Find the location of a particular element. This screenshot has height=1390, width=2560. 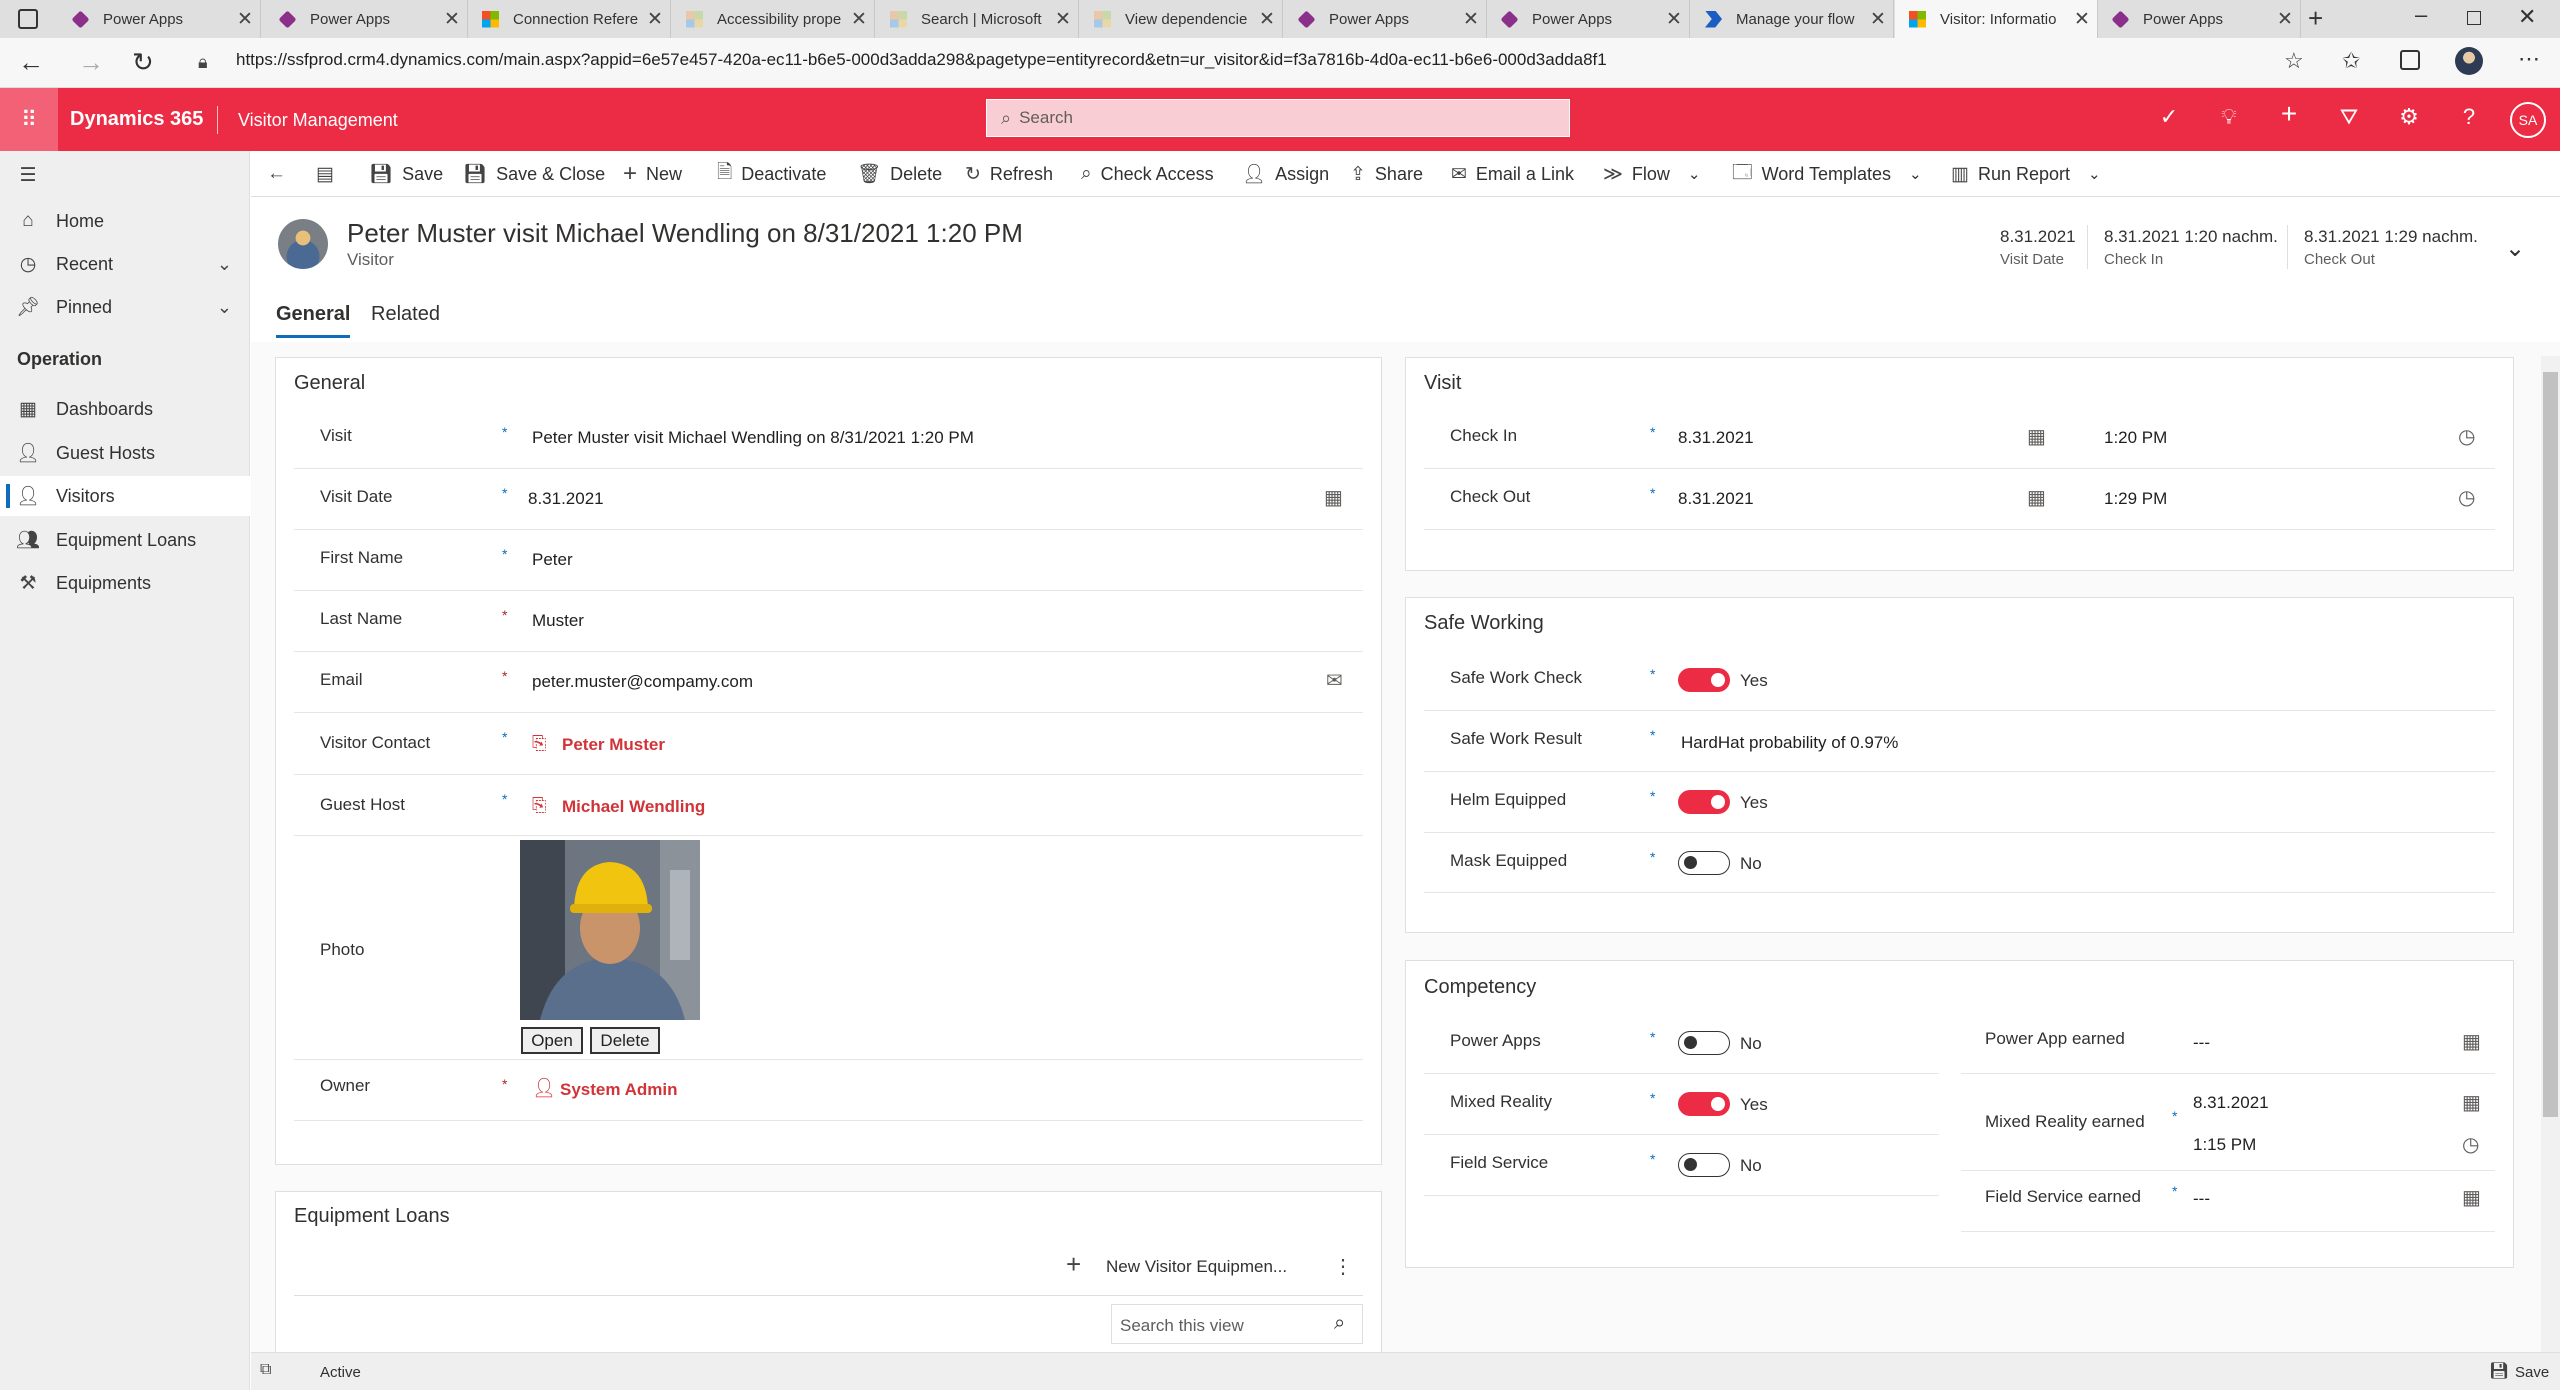

refresh-button: ↻ Refresh is located at coordinates (1009, 174).